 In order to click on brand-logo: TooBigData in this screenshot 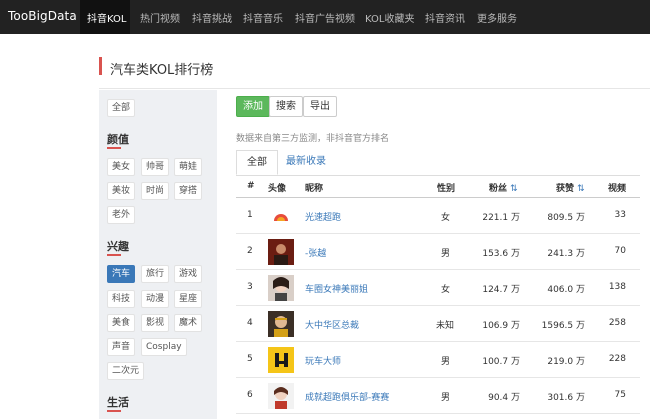, I will do `click(42, 16)`.